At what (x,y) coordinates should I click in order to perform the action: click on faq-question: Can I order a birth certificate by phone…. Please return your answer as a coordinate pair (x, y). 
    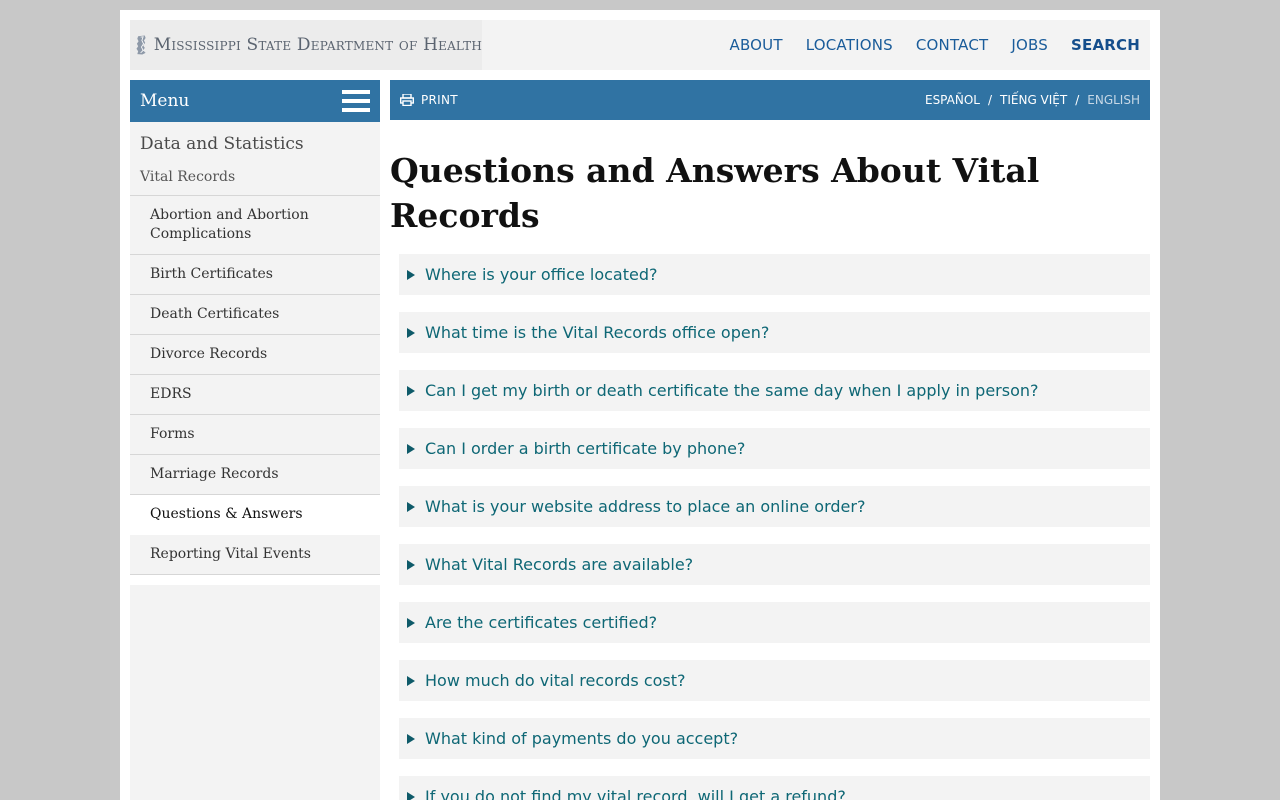
    Looking at the image, I should click on (585, 448).